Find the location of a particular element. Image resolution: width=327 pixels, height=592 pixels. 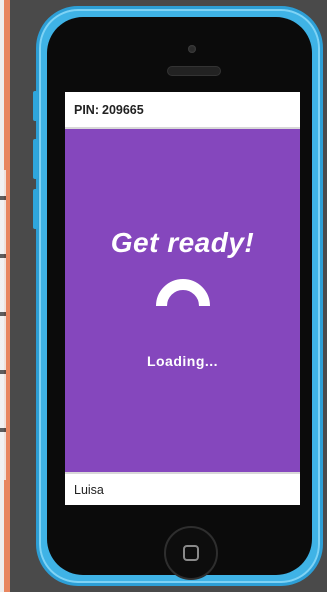

pin-label: PIN: is located at coordinates (86, 109).